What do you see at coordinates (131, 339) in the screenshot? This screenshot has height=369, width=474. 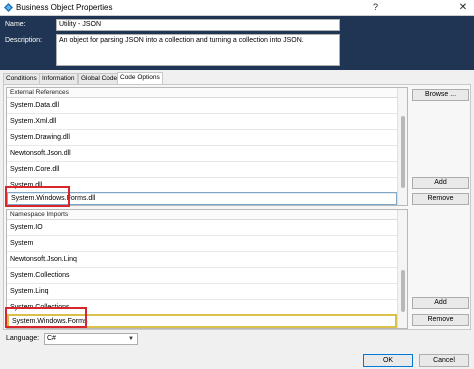 I see `chevron-down-icon: ▼` at bounding box center [131, 339].